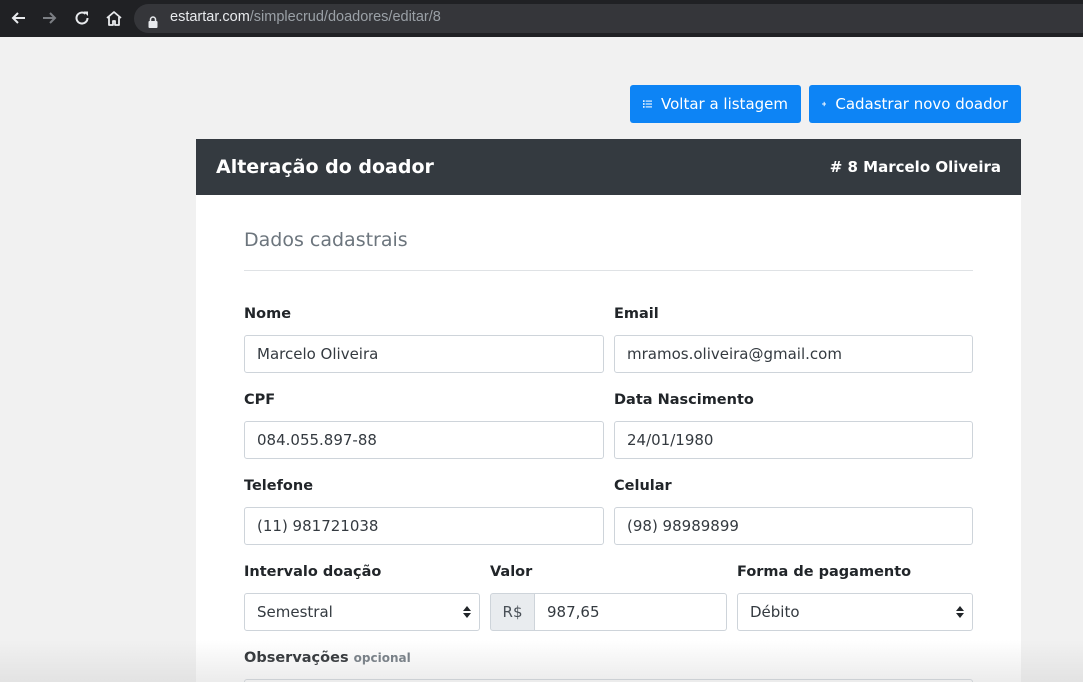 Image resolution: width=1083 pixels, height=682 pixels. Describe the element at coordinates (345, 17) in the screenshot. I see `url-path: /simplecrud/doadores/editar/8` at that location.